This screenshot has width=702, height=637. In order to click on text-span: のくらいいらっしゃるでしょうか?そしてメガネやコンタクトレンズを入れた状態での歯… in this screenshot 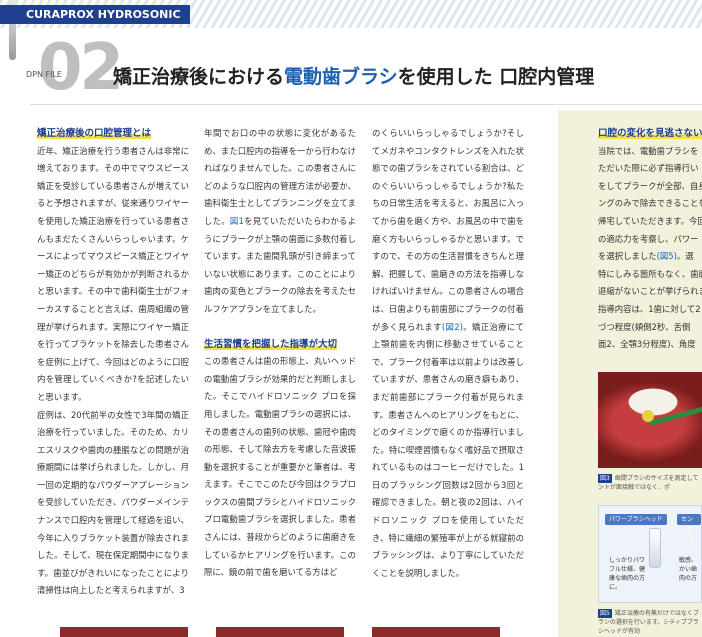, I will do `click(448, 230)`.